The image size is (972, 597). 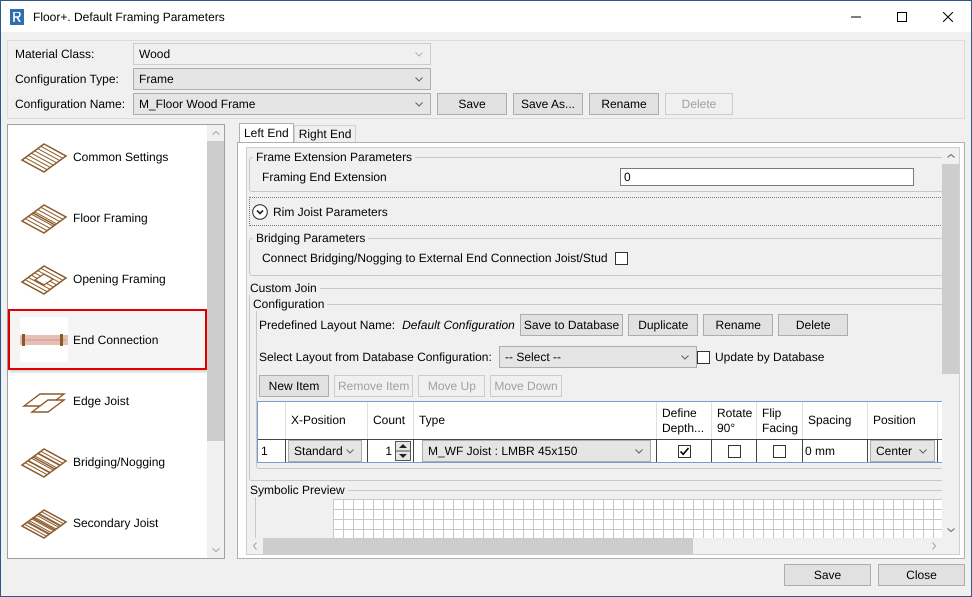 I want to click on close-icon, so click(x=948, y=17).